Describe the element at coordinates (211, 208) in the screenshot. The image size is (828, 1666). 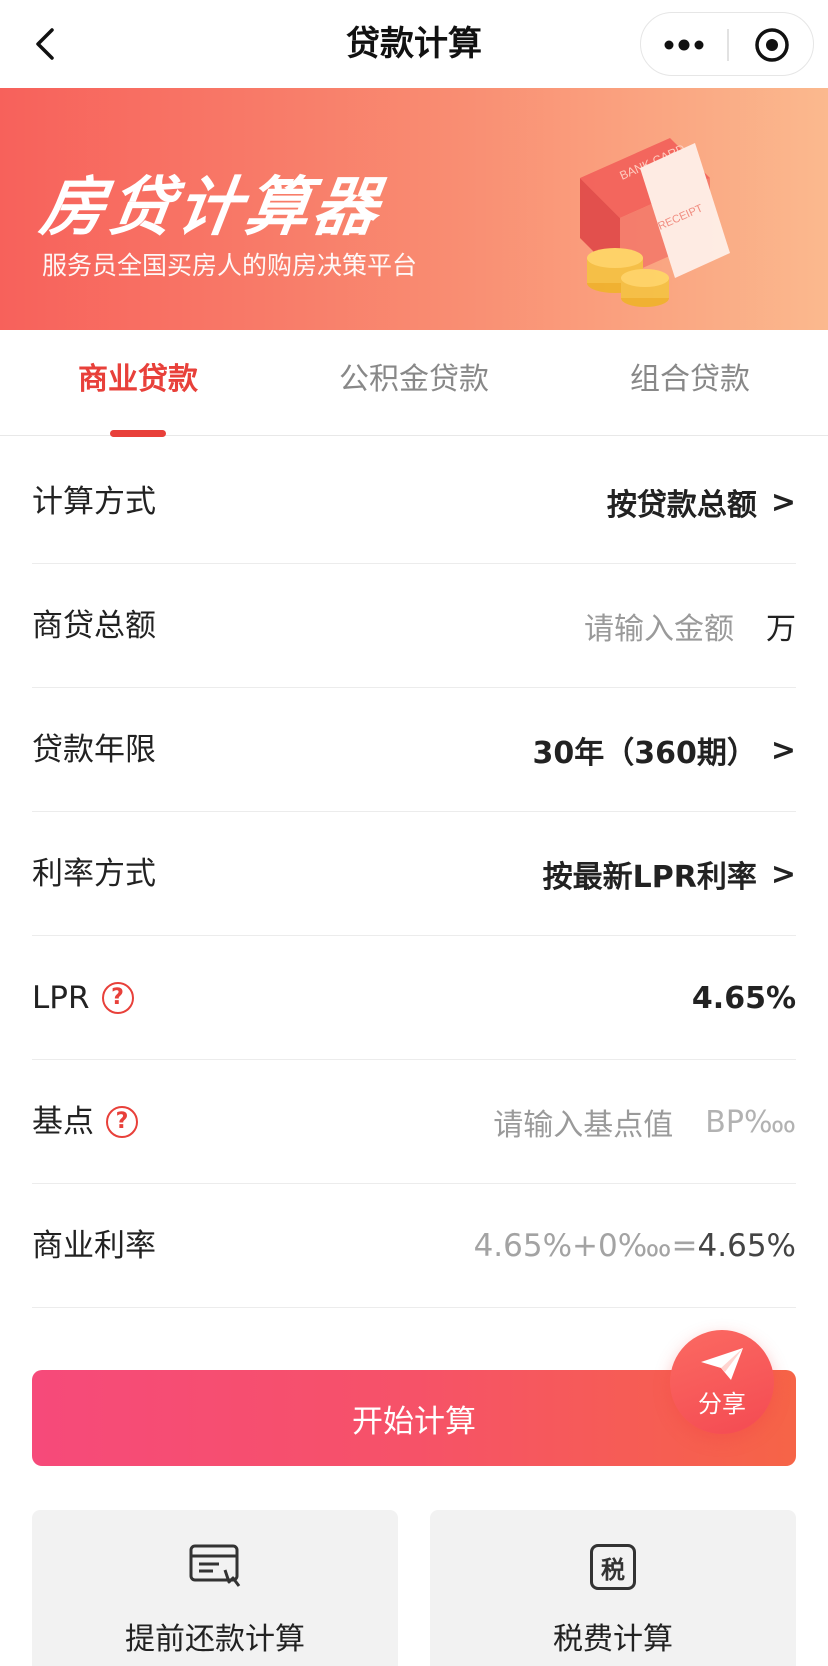
I see `banner-title: 房贷计算器` at that location.